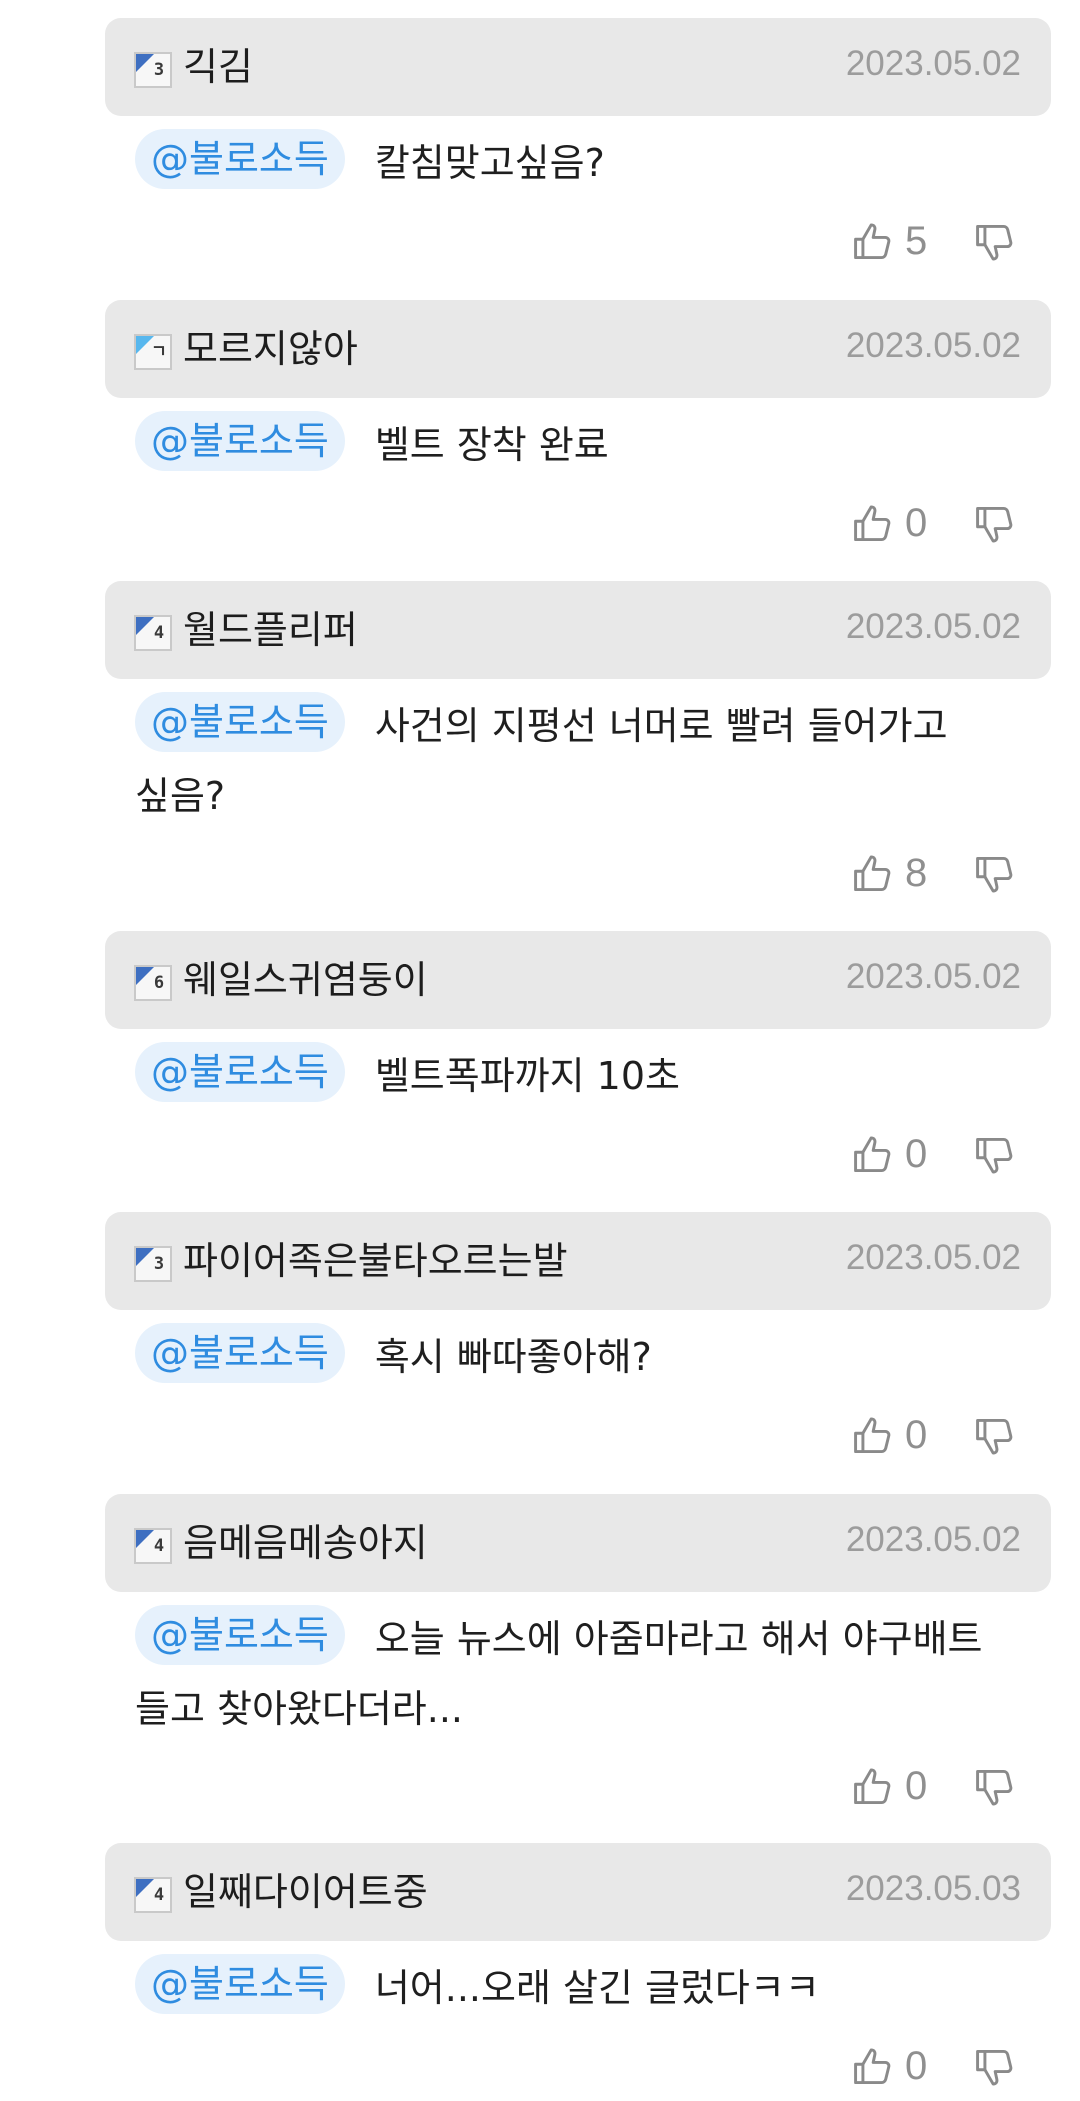 This screenshot has height=2101, width=1080. I want to click on comment-header: 6 웨일스귀염둥이 2023.05.02, so click(578, 980).